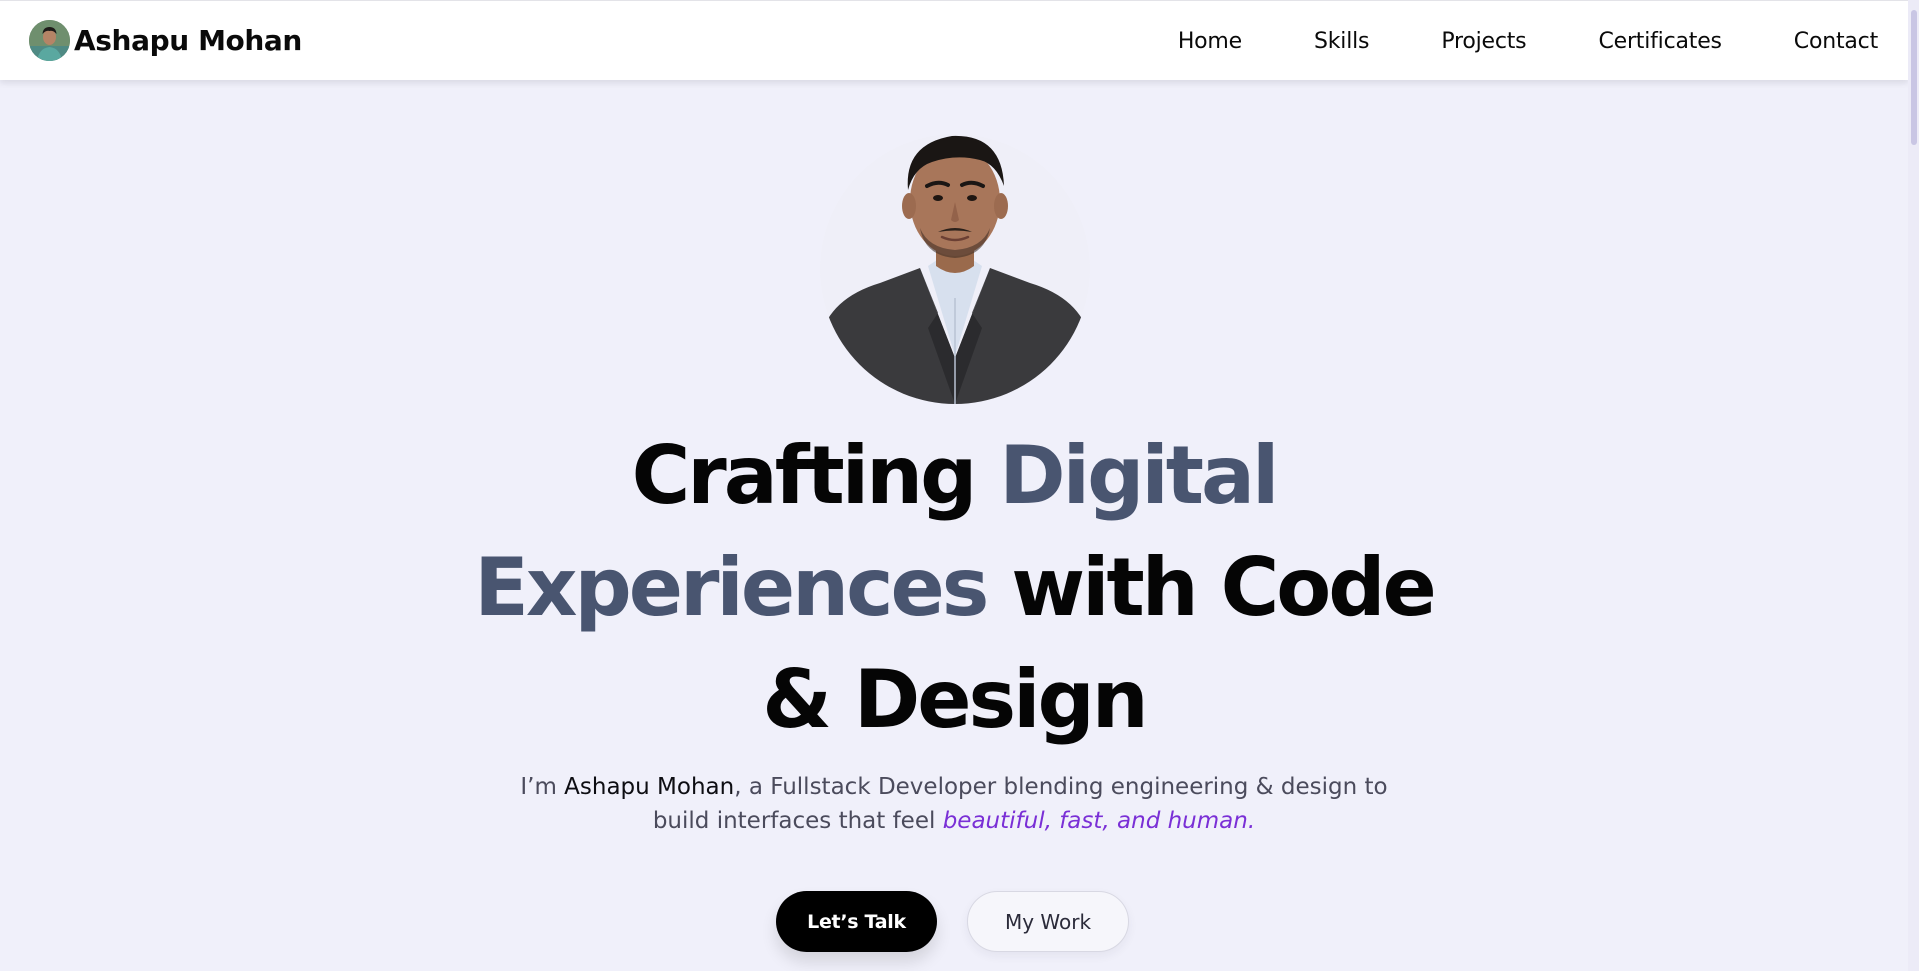  I want to click on nav-home: Home, so click(1210, 41).